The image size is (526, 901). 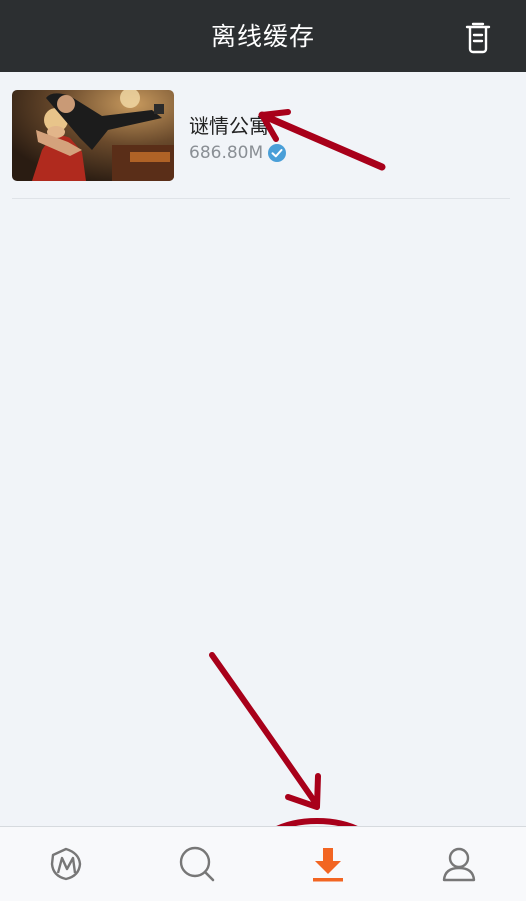 I want to click on tab-download, so click(x=327, y=864).